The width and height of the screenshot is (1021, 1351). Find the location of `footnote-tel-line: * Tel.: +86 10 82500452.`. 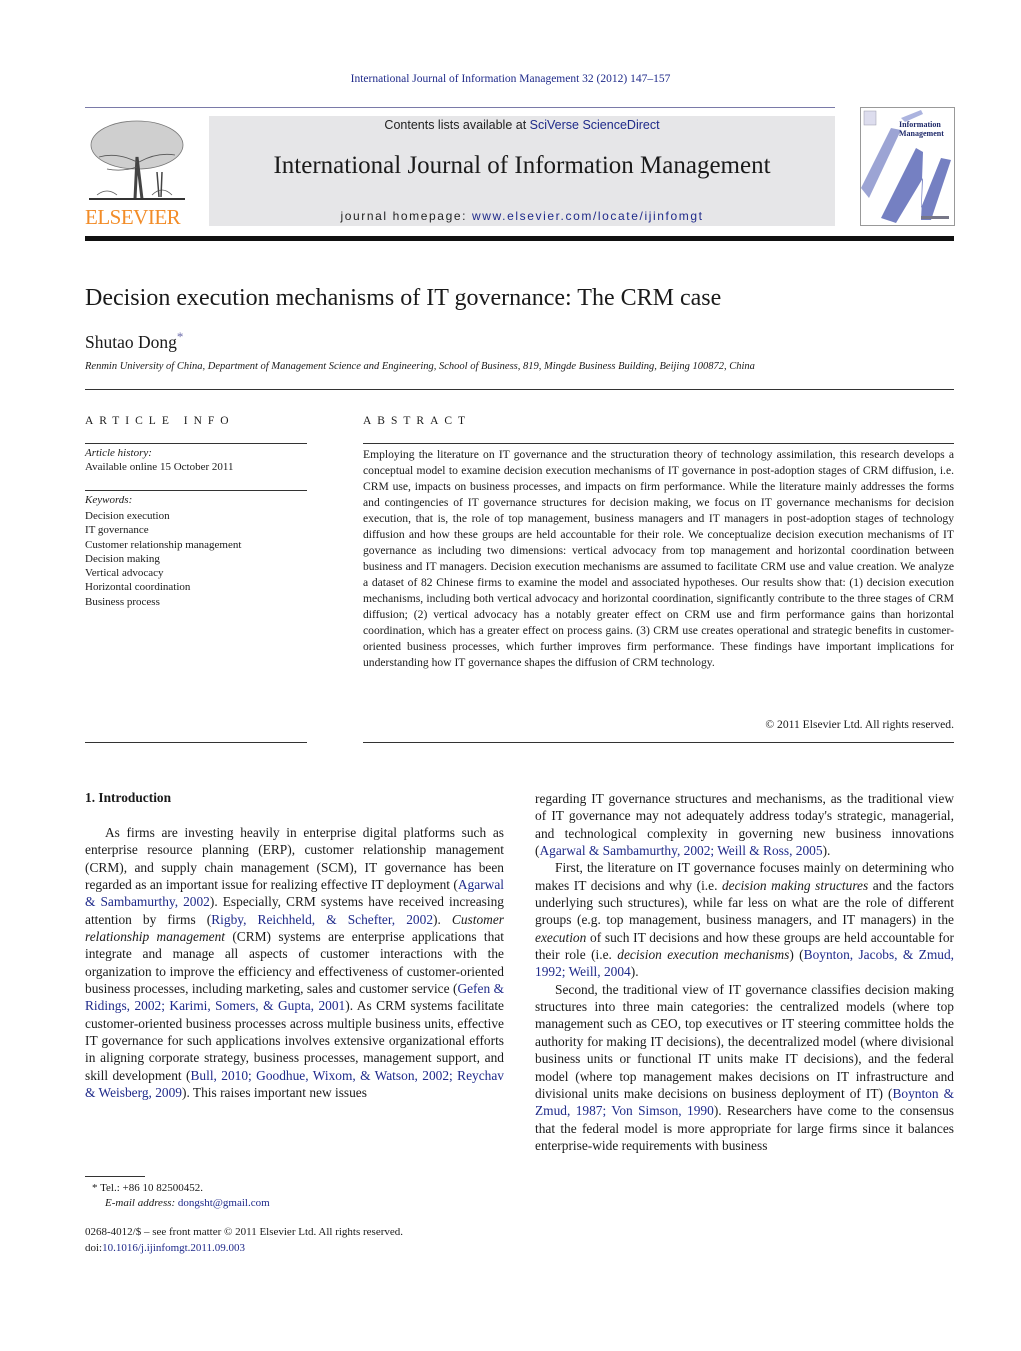

footnote-tel-line: * Tel.: +86 10 82500452. is located at coordinates (181, 1188).